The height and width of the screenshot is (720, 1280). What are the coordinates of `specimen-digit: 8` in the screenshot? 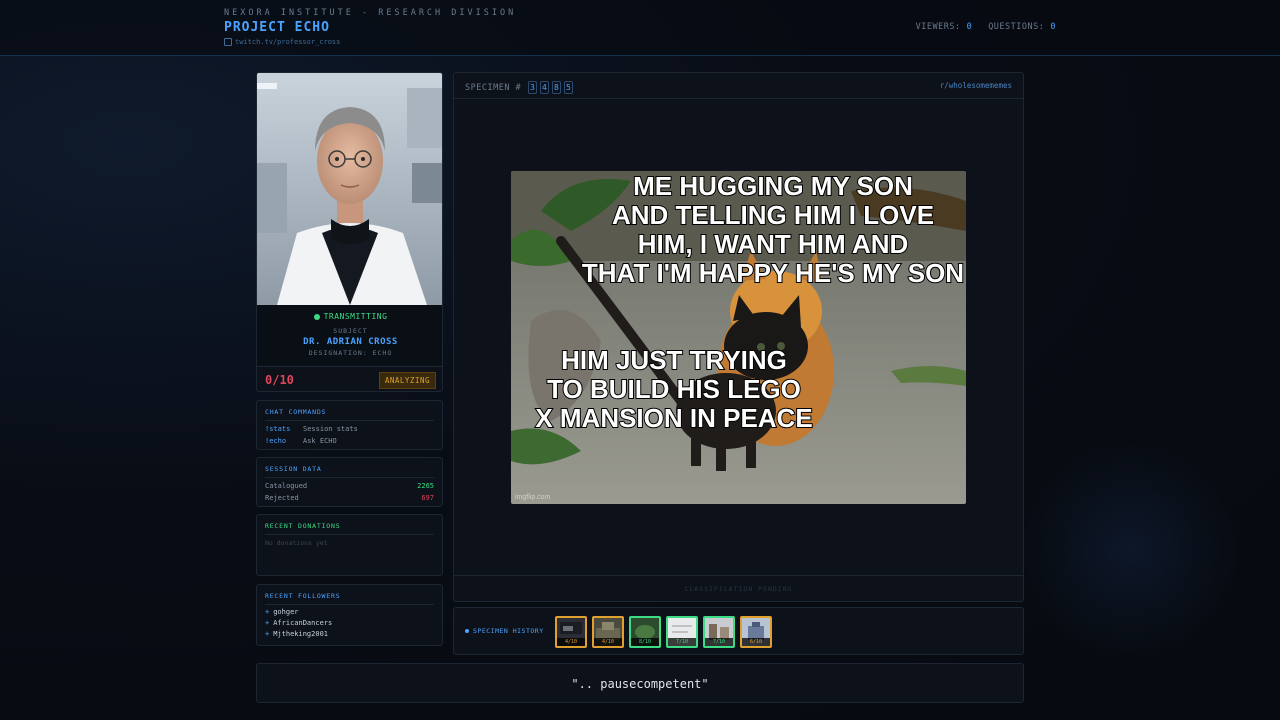 It's located at (557, 87).